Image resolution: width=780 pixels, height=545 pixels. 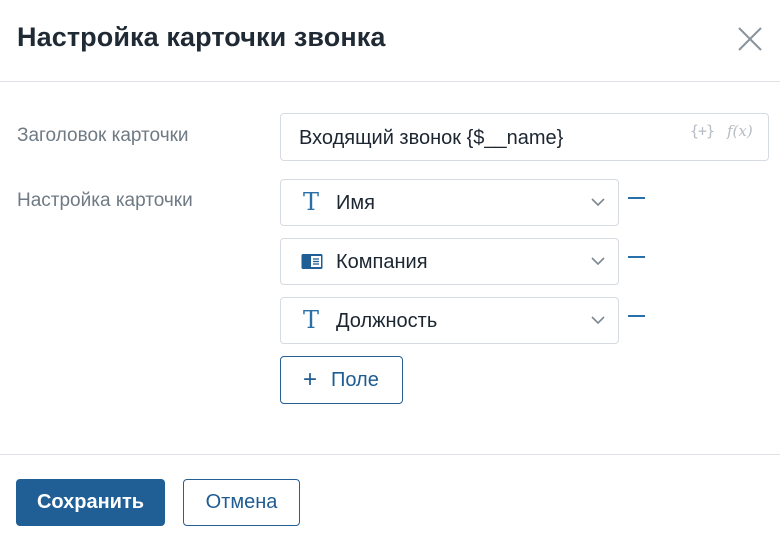 What do you see at coordinates (310, 379) in the screenshot?
I see `plus-icon: +` at bounding box center [310, 379].